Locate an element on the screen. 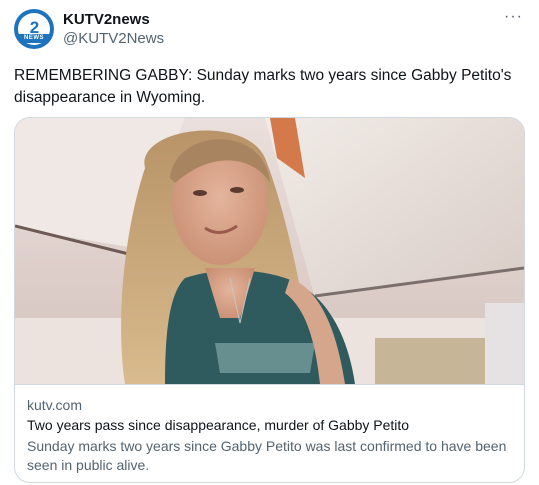  shirt-print is located at coordinates (265, 358).